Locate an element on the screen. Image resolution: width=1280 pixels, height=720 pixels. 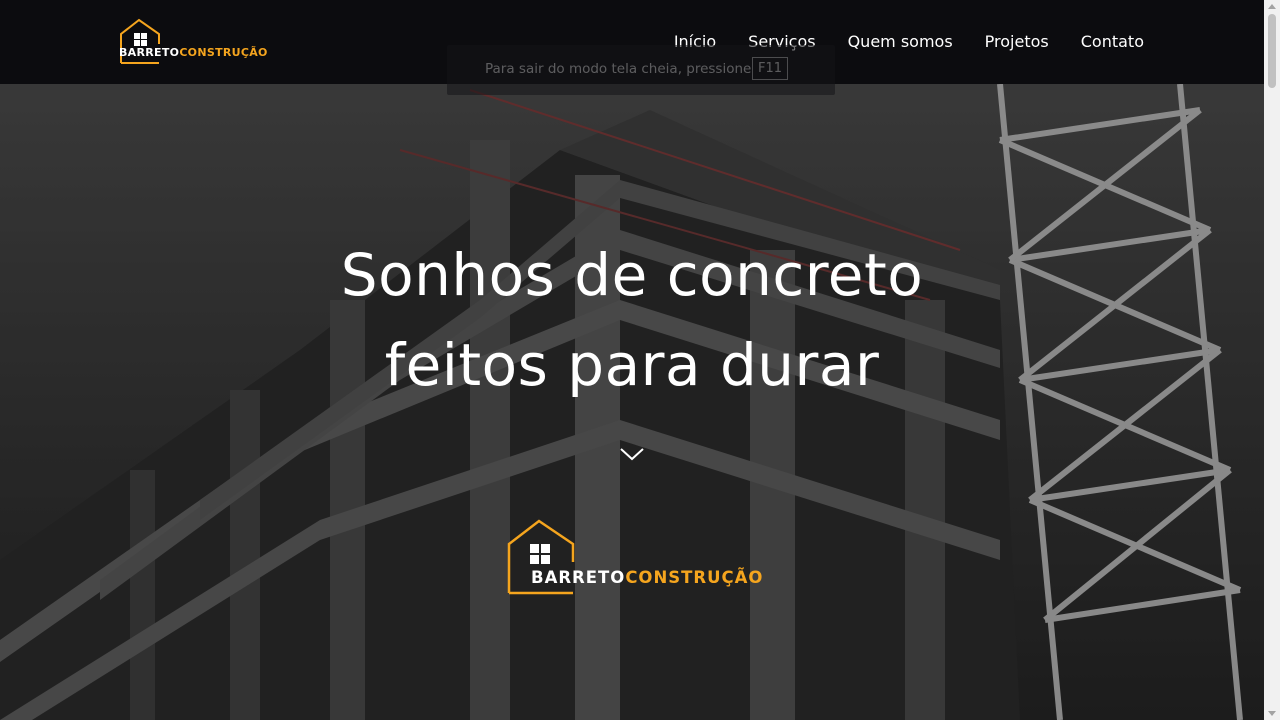
fullscreen-notice-text: Para sair do modo tela cheia, pressione is located at coordinates (618, 69).